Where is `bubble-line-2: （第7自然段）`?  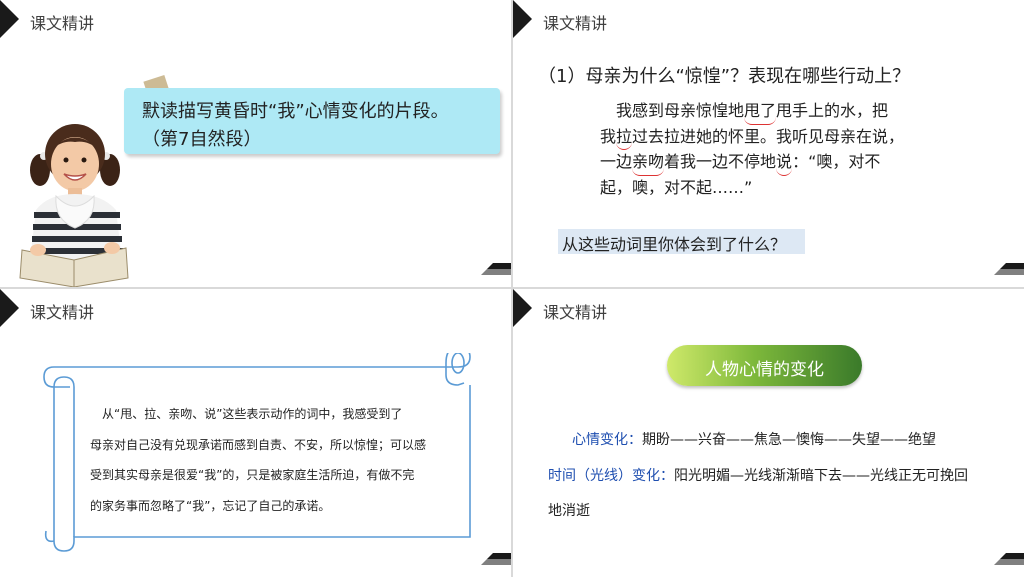 bubble-line-2: （第7自然段） is located at coordinates (202, 139).